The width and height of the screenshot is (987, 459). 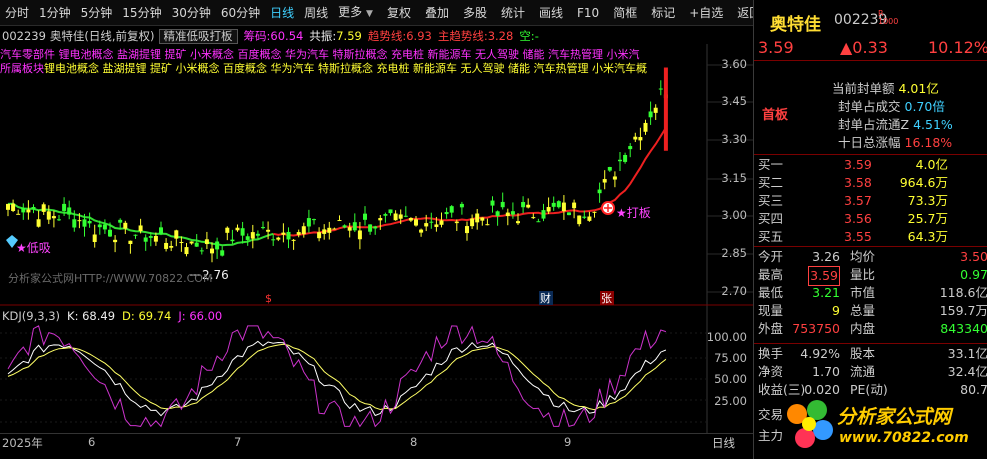 I want to click on tab-more: 更多 ▼, so click(x=355, y=13).